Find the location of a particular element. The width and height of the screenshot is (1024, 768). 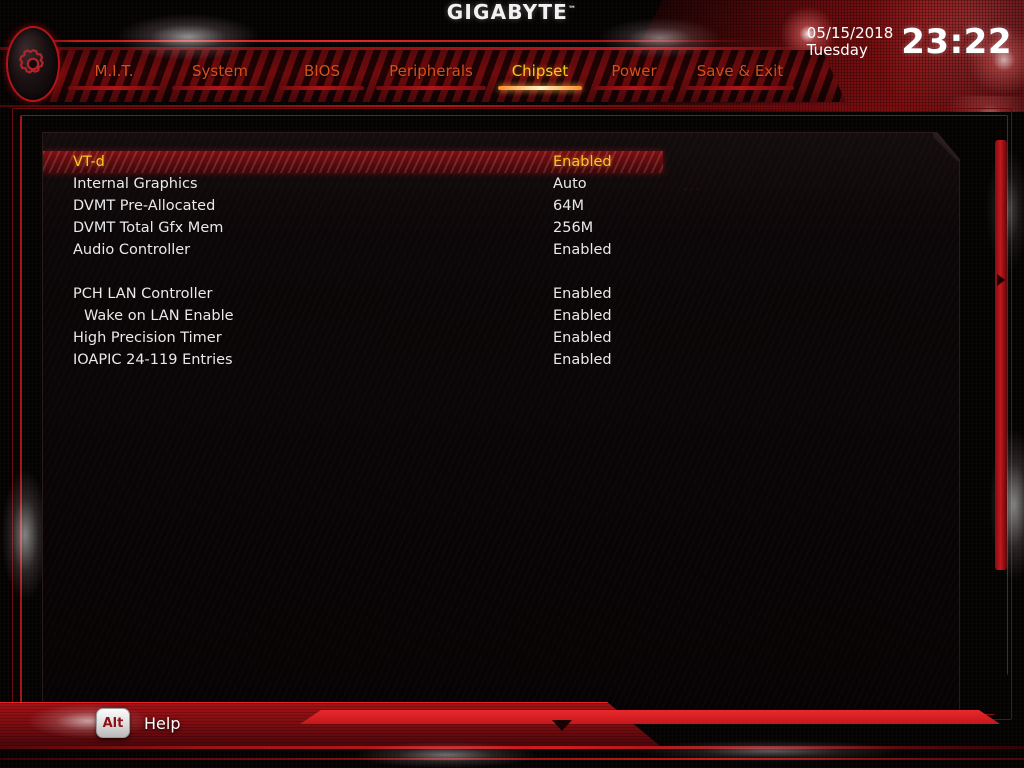

tab-chipset: Chipset is located at coordinates (540, 76).